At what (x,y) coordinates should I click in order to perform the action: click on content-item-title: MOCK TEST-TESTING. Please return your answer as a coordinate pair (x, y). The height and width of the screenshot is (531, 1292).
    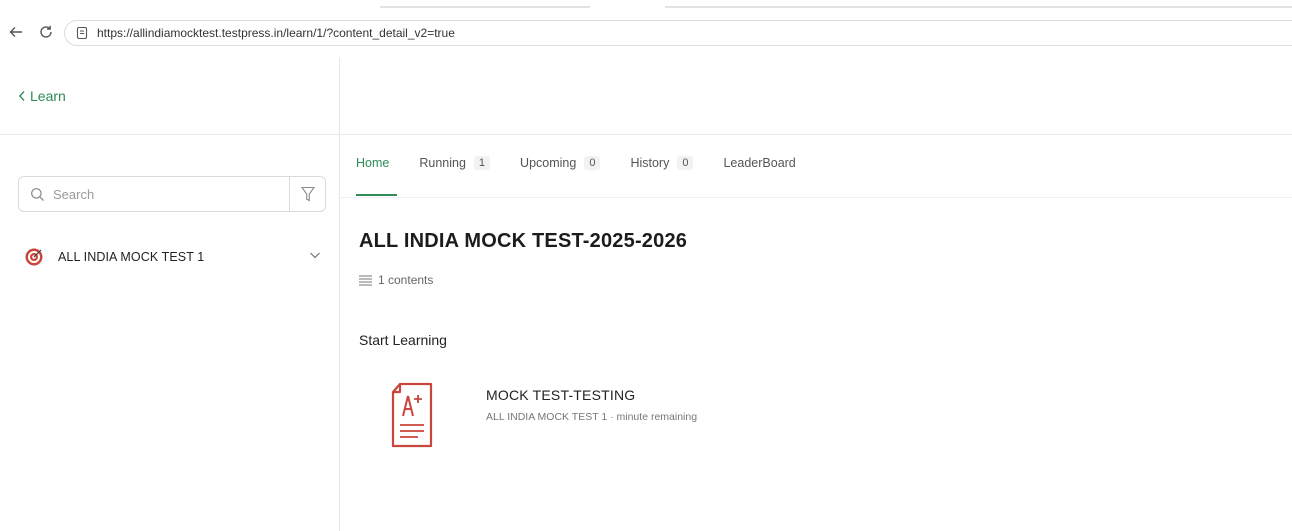
    Looking at the image, I should click on (561, 395).